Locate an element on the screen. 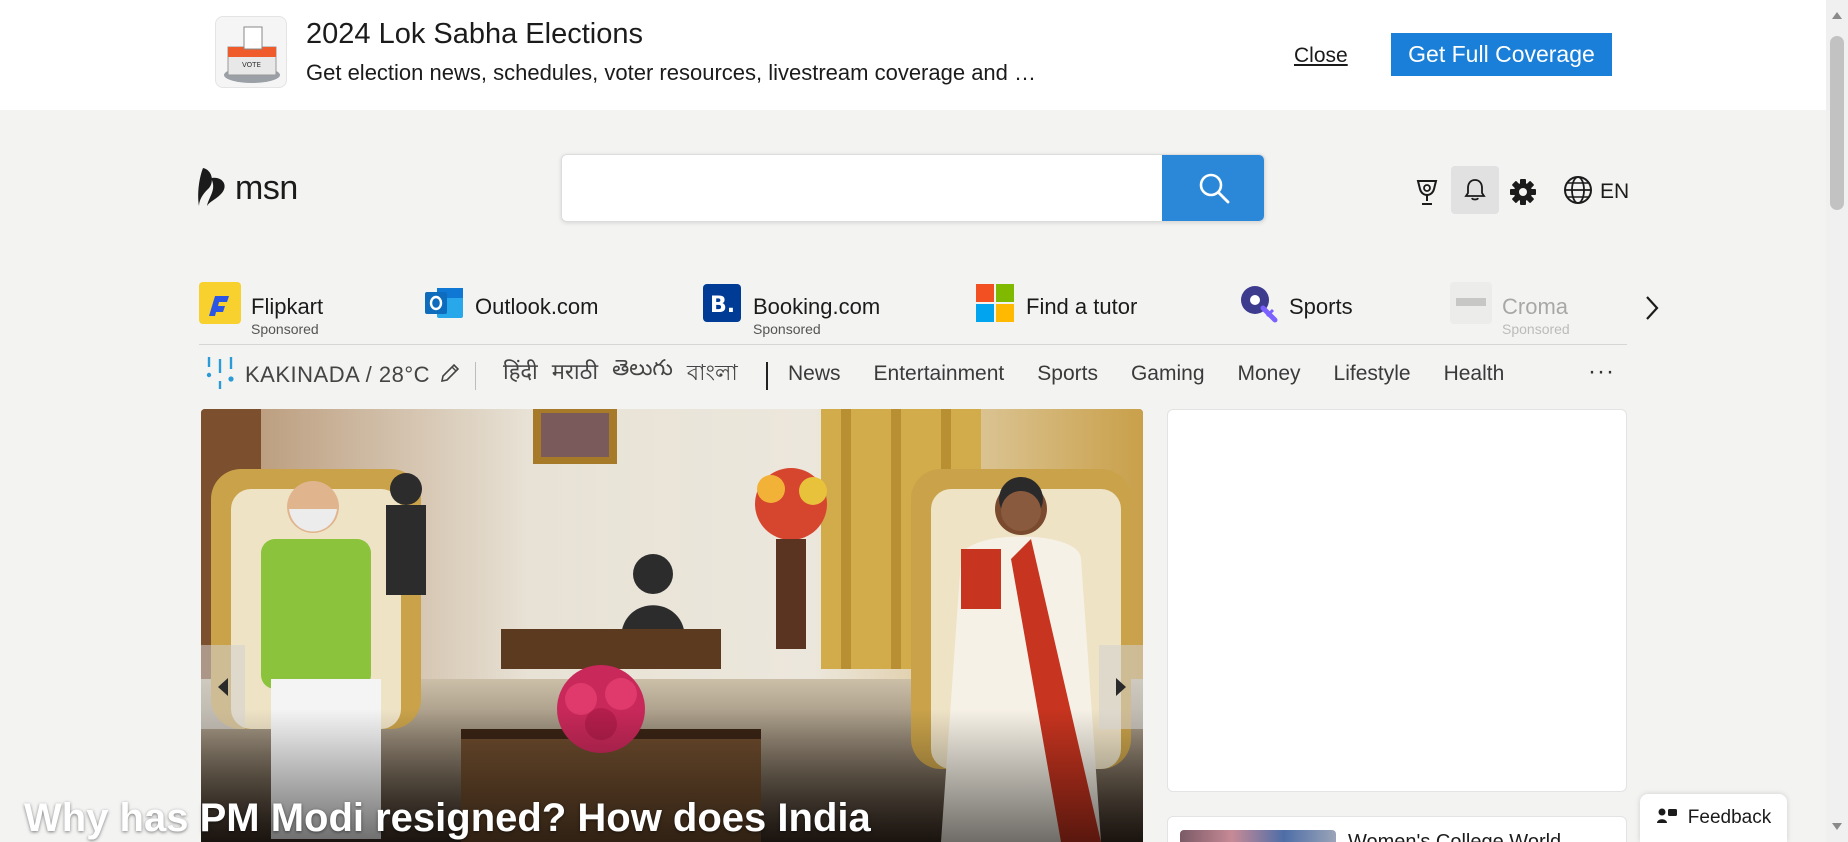 The height and width of the screenshot is (842, 1848). language-selector: EN is located at coordinates (1595, 192).